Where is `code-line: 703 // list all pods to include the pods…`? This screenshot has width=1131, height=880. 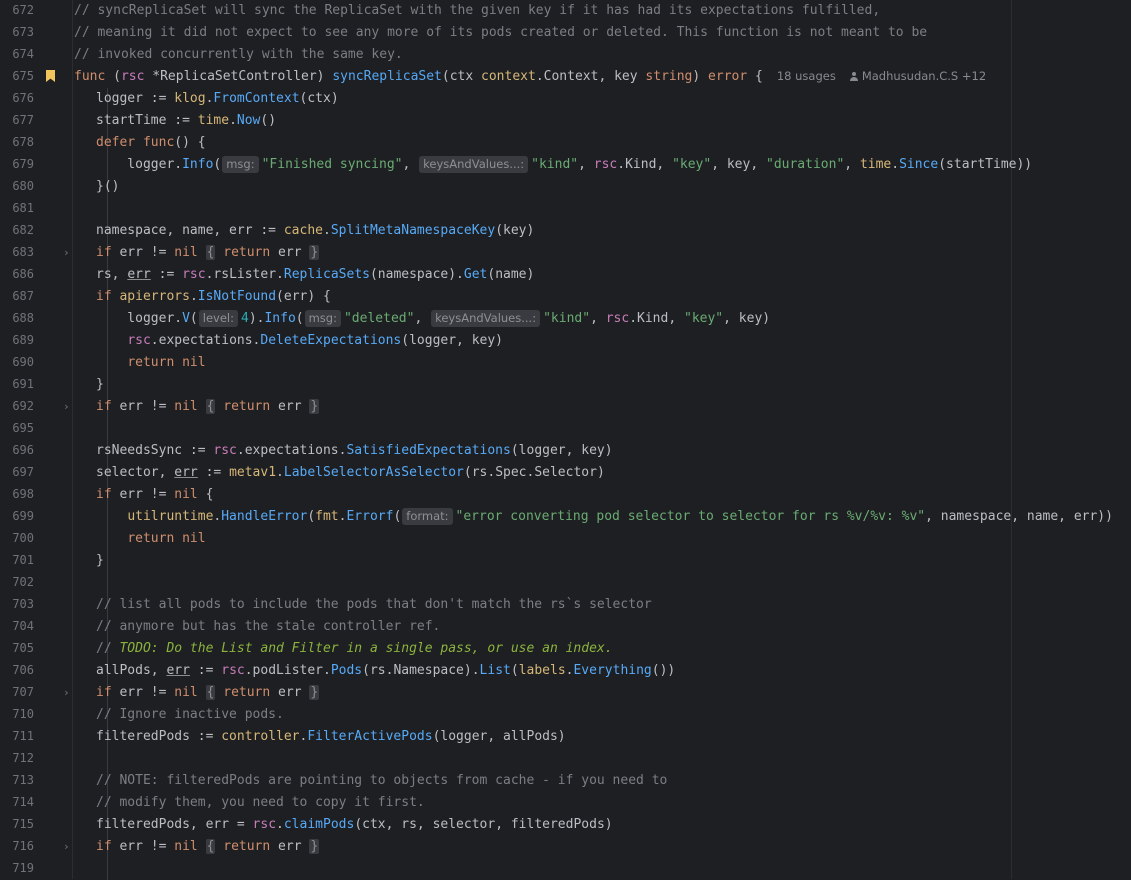 code-line: 703 // list all pods to include the pods… is located at coordinates (565, 604).